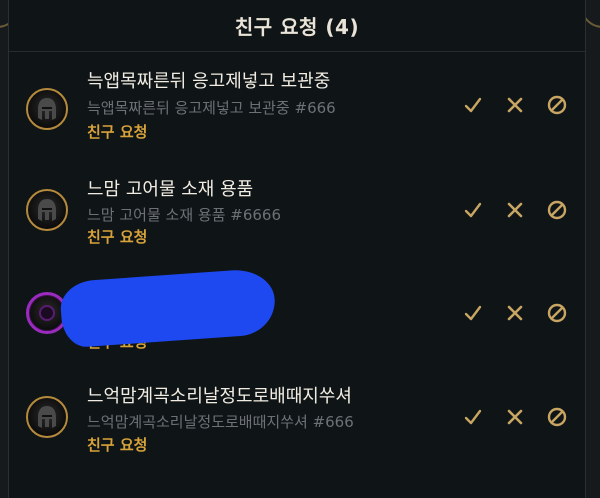 This screenshot has height=498, width=600. I want to click on panel-header: 친구 요청 (4), so click(297, 26).